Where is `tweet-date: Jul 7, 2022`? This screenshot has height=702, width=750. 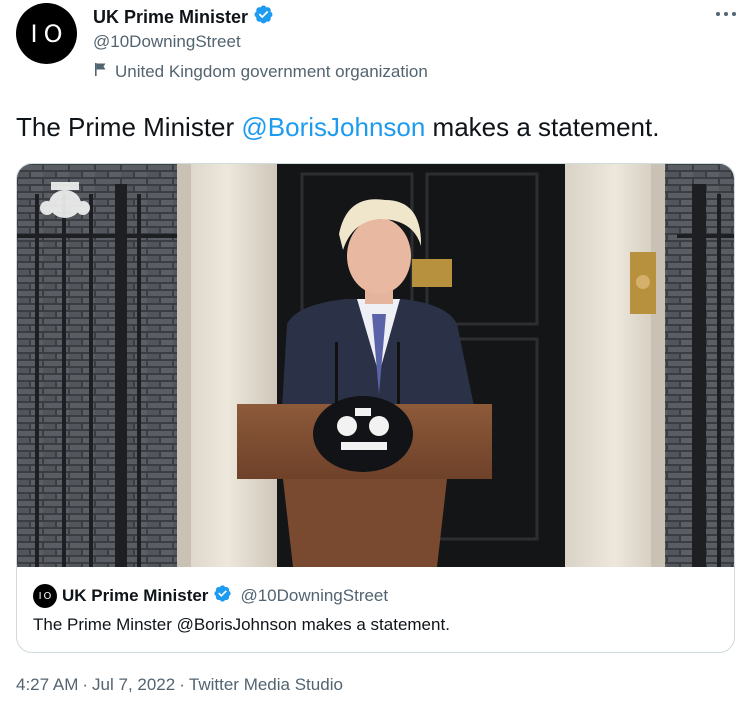 tweet-date: Jul 7, 2022 is located at coordinates (133, 685).